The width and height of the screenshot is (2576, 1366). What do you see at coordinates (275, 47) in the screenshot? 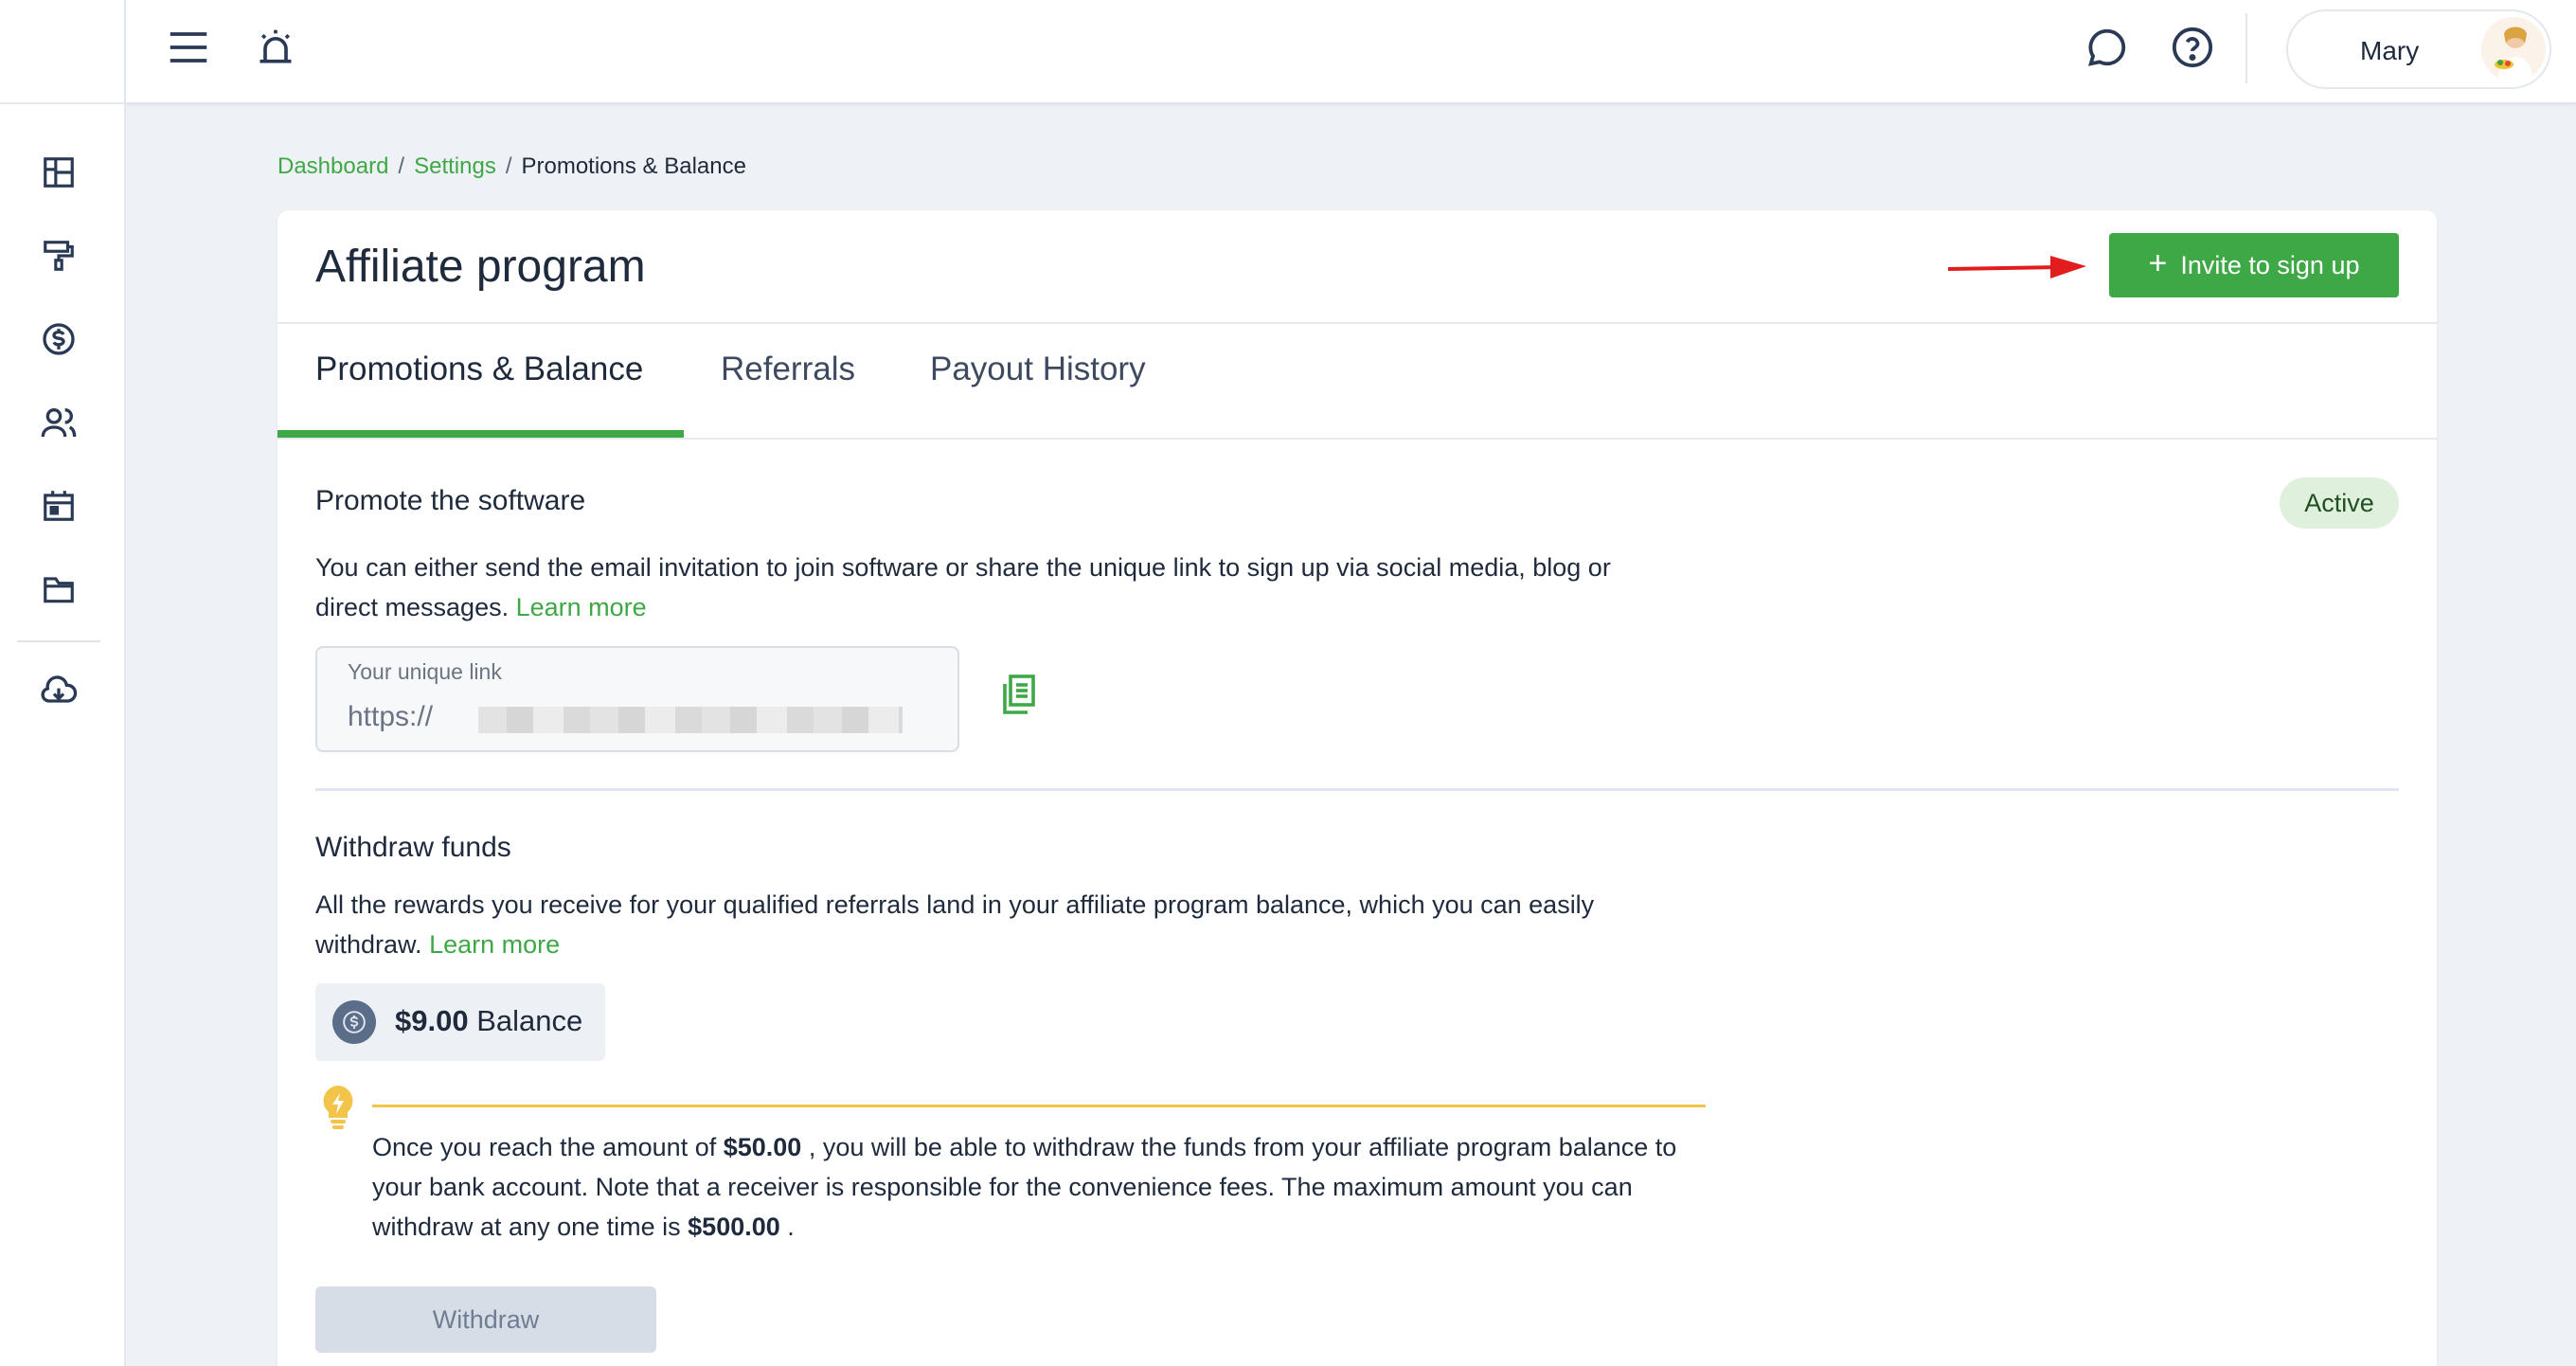
I see `alarm-bell-icon` at bounding box center [275, 47].